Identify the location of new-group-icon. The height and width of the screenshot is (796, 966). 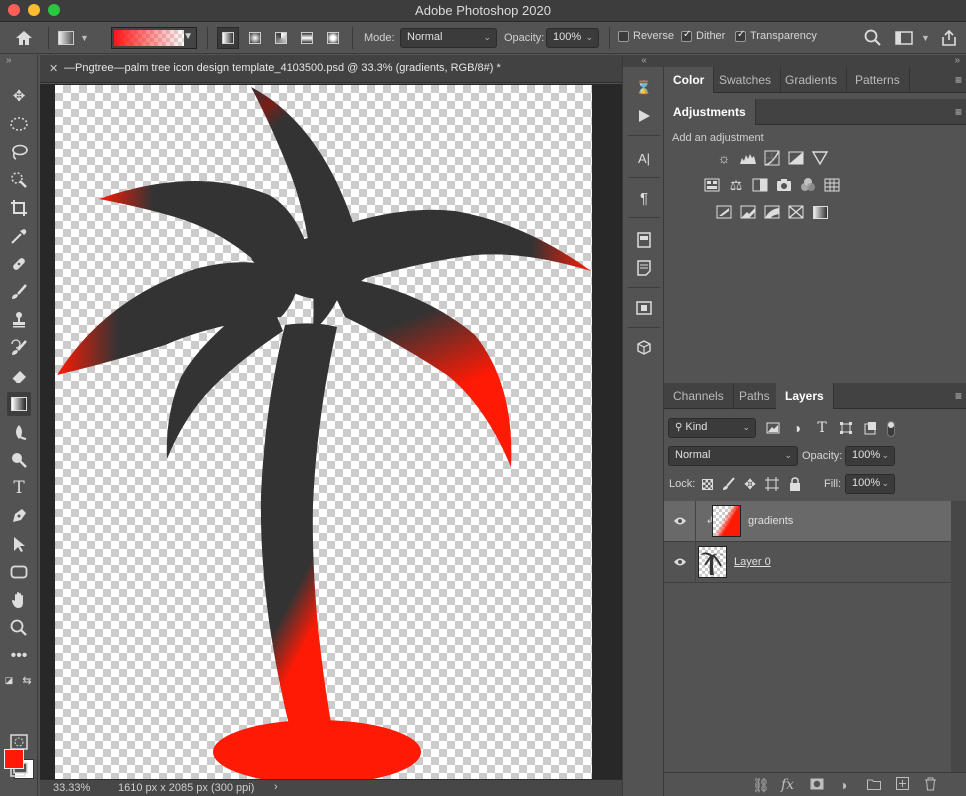
(874, 785).